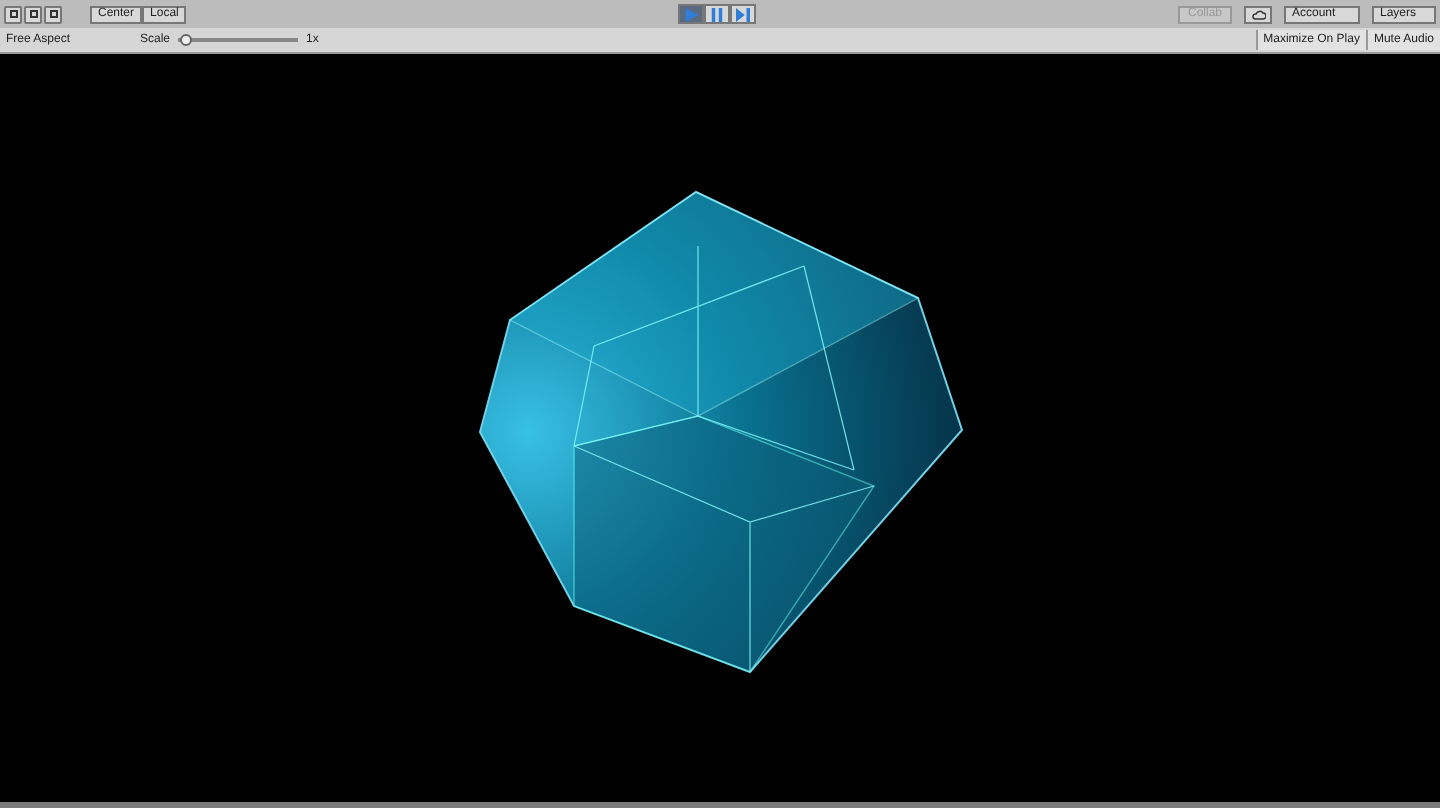 The height and width of the screenshot is (808, 1440). What do you see at coordinates (691, 14) in the screenshot?
I see `play-icon` at bounding box center [691, 14].